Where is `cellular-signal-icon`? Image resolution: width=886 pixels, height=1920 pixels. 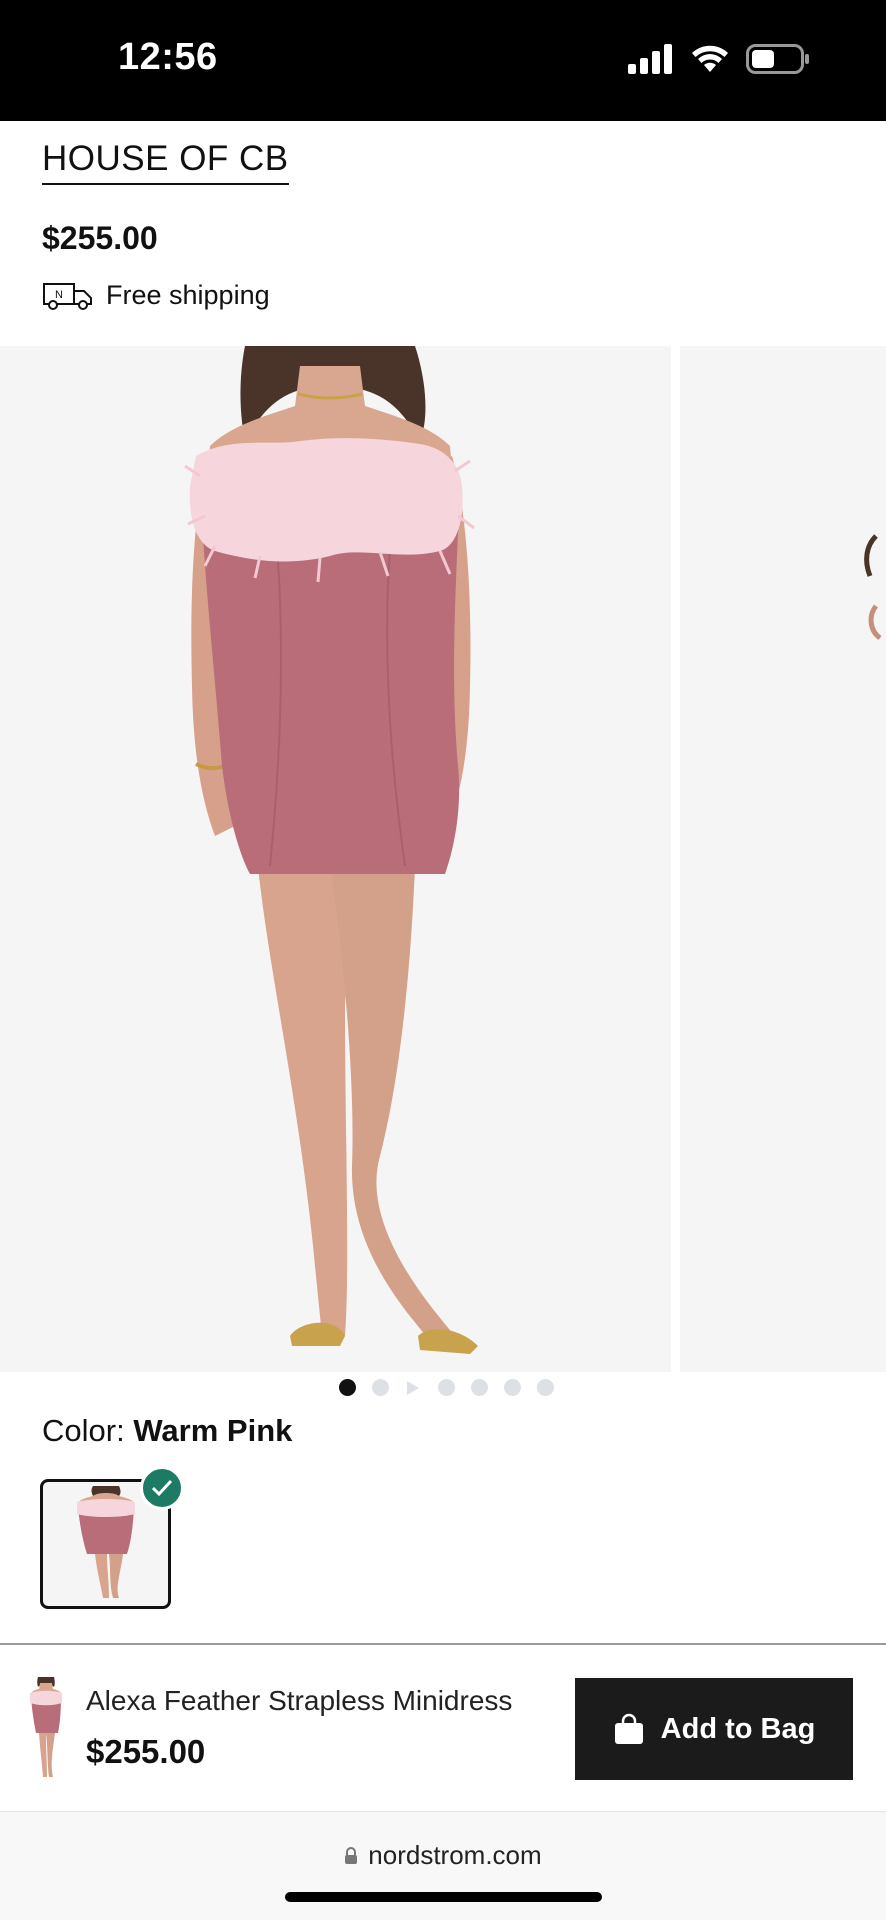 cellular-signal-icon is located at coordinates (650, 59).